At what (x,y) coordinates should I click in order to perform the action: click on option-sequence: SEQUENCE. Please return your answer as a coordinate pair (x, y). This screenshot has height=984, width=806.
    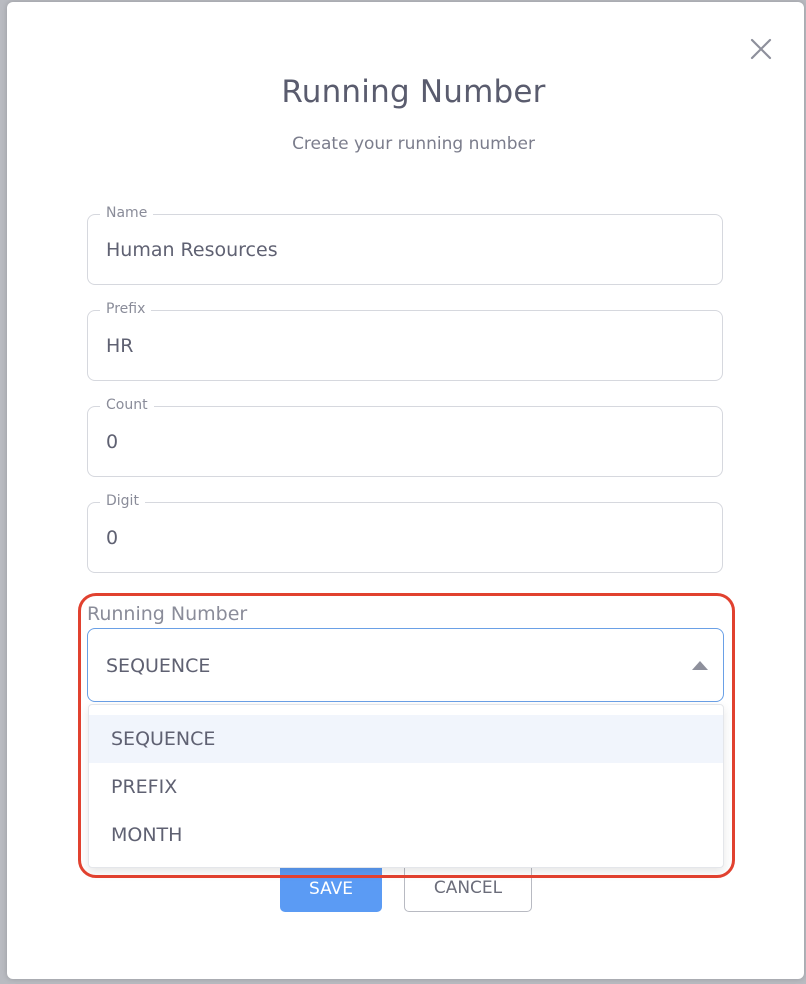
    Looking at the image, I should click on (406, 739).